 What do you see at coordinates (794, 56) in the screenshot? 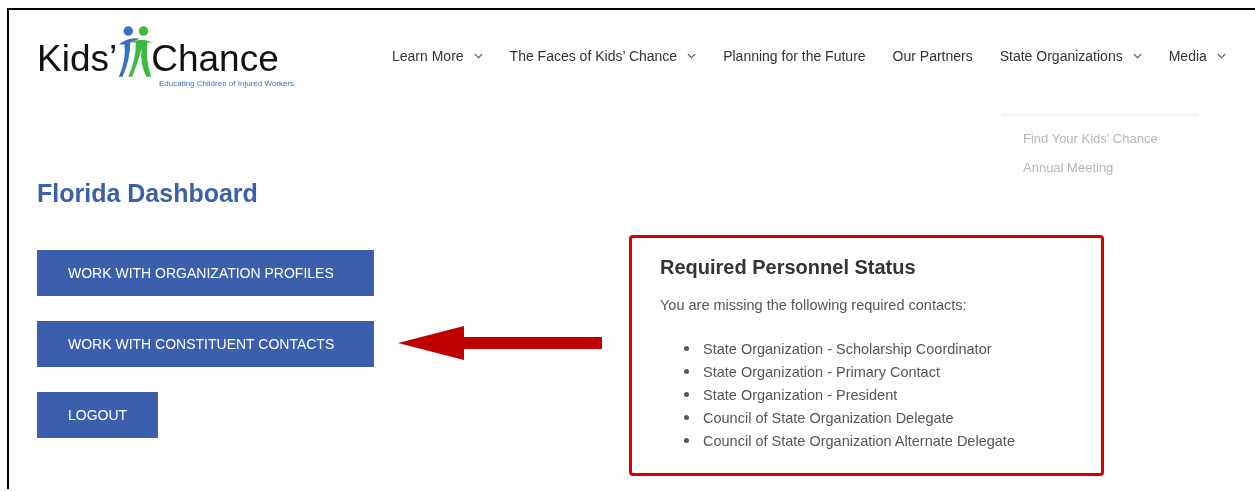
I see `nav-link: Planning for the Future` at bounding box center [794, 56].